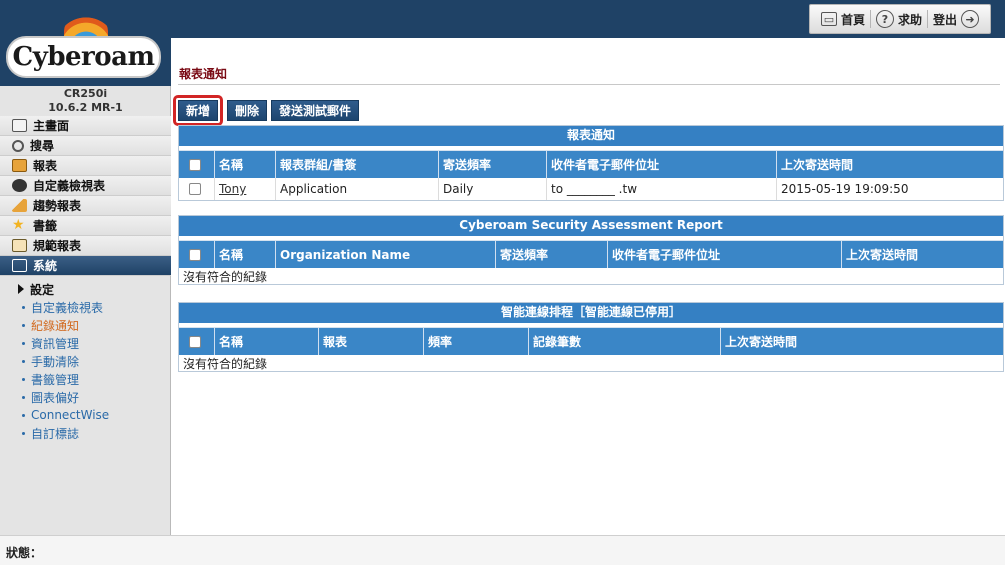  I want to click on submenu-item-label: 自訂標誌, so click(55, 433).